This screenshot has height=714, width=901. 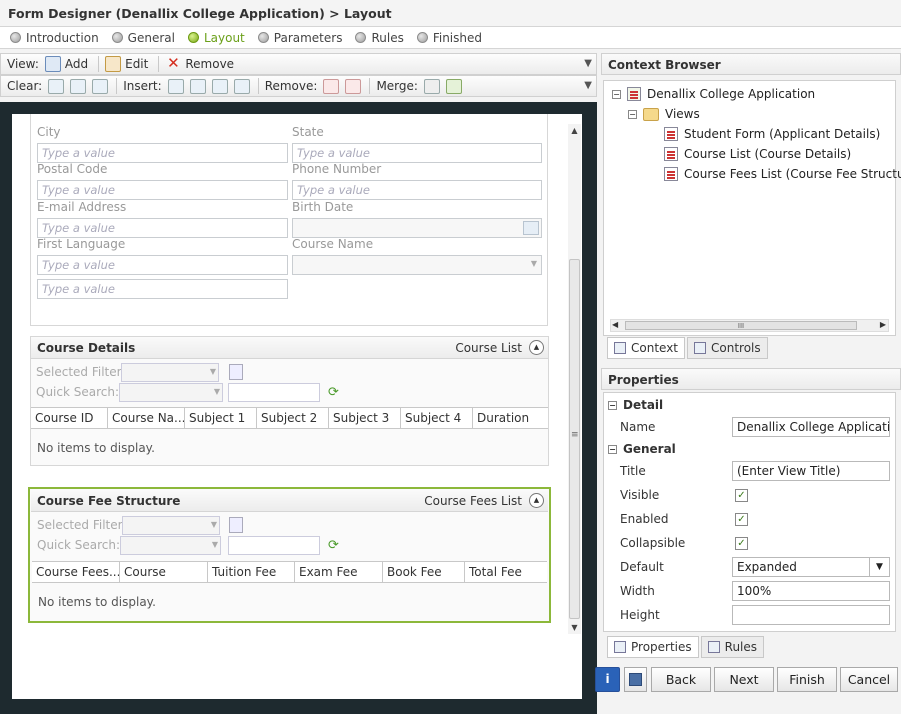 What do you see at coordinates (811, 567) in the screenshot?
I see `default-dropdown: Expanded ▼` at bounding box center [811, 567].